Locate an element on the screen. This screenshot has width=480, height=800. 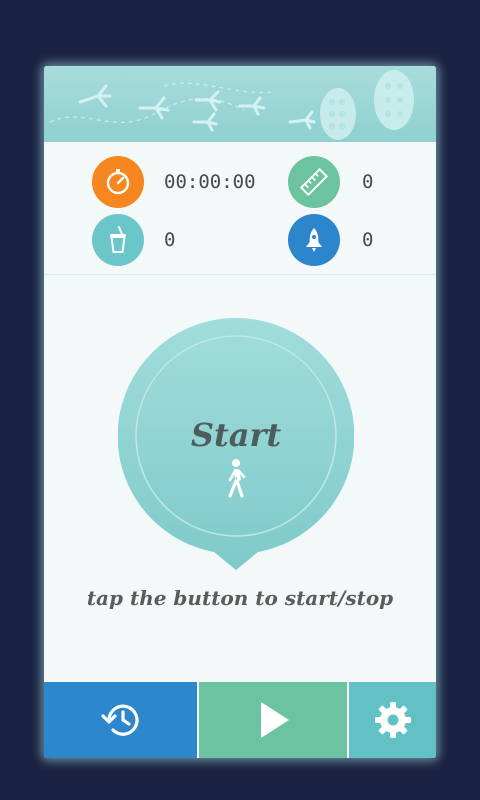
history-button is located at coordinates (120, 720).